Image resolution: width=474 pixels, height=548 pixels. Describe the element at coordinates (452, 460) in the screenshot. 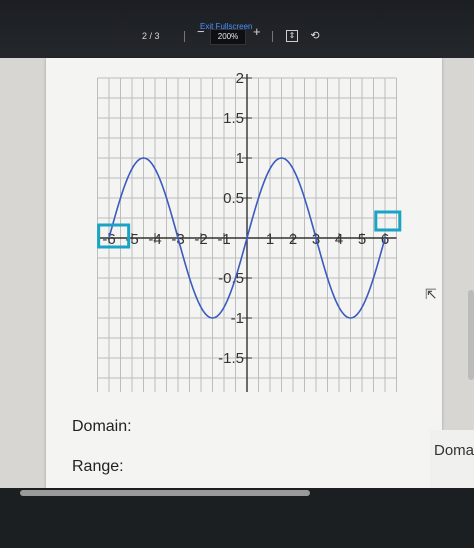

I see `next-page-edge` at that location.